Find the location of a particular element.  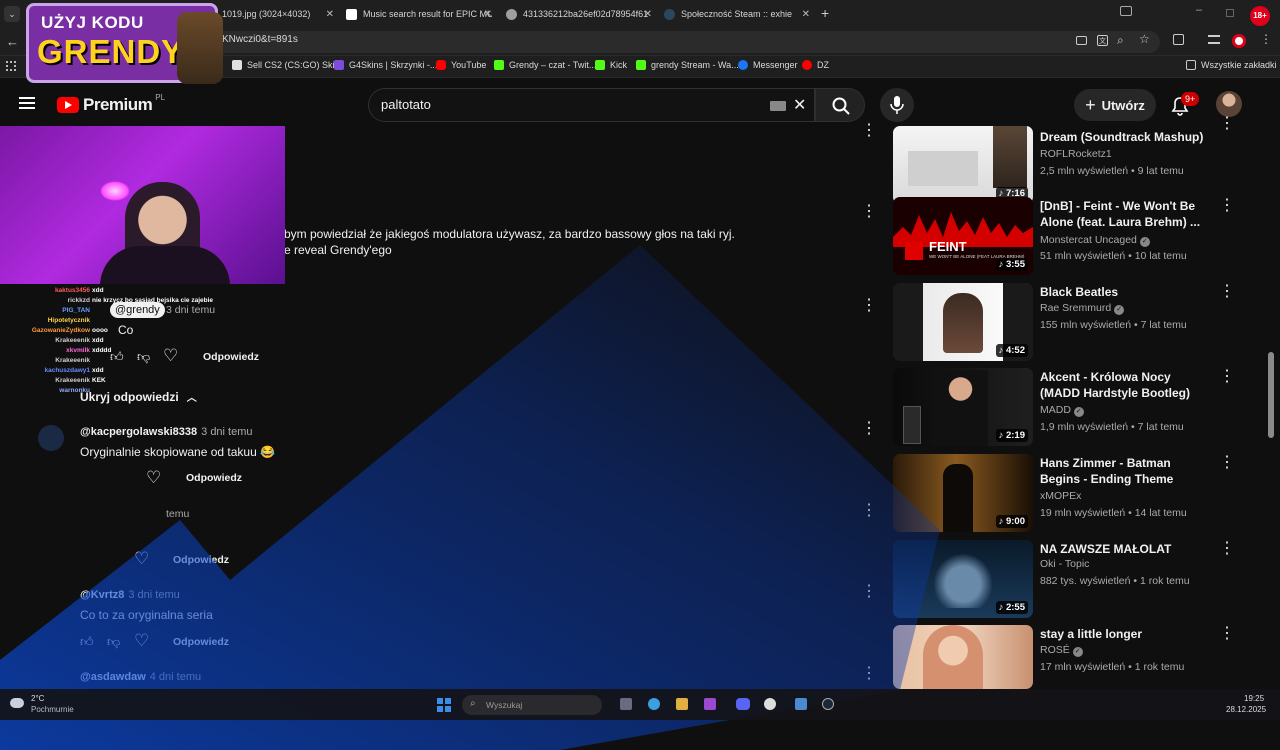

tab-4: Społeczność Steam :: exhie ✕ is located at coordinates (737, 14).